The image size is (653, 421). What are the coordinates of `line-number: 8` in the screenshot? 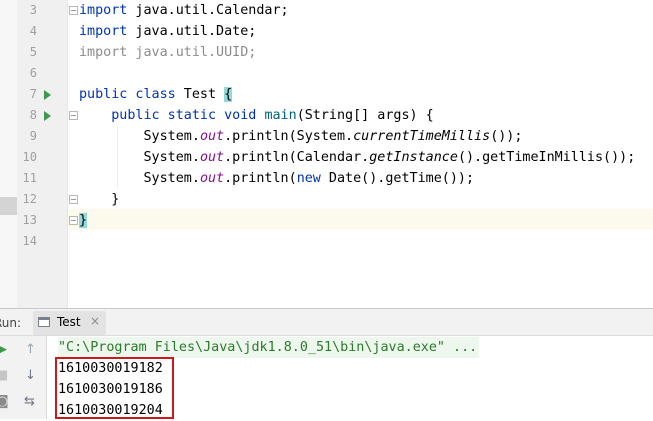 It's located at (33, 115).